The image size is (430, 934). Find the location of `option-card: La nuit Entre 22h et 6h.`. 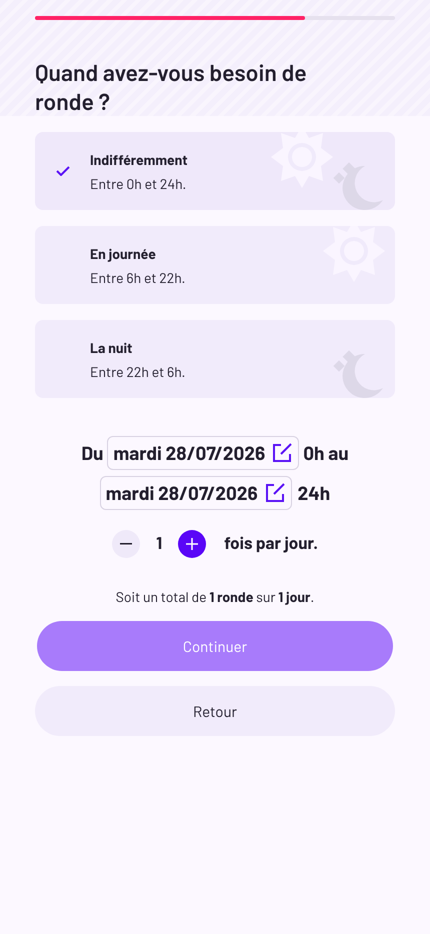

option-card: La nuit Entre 22h et 6h. is located at coordinates (215, 359).